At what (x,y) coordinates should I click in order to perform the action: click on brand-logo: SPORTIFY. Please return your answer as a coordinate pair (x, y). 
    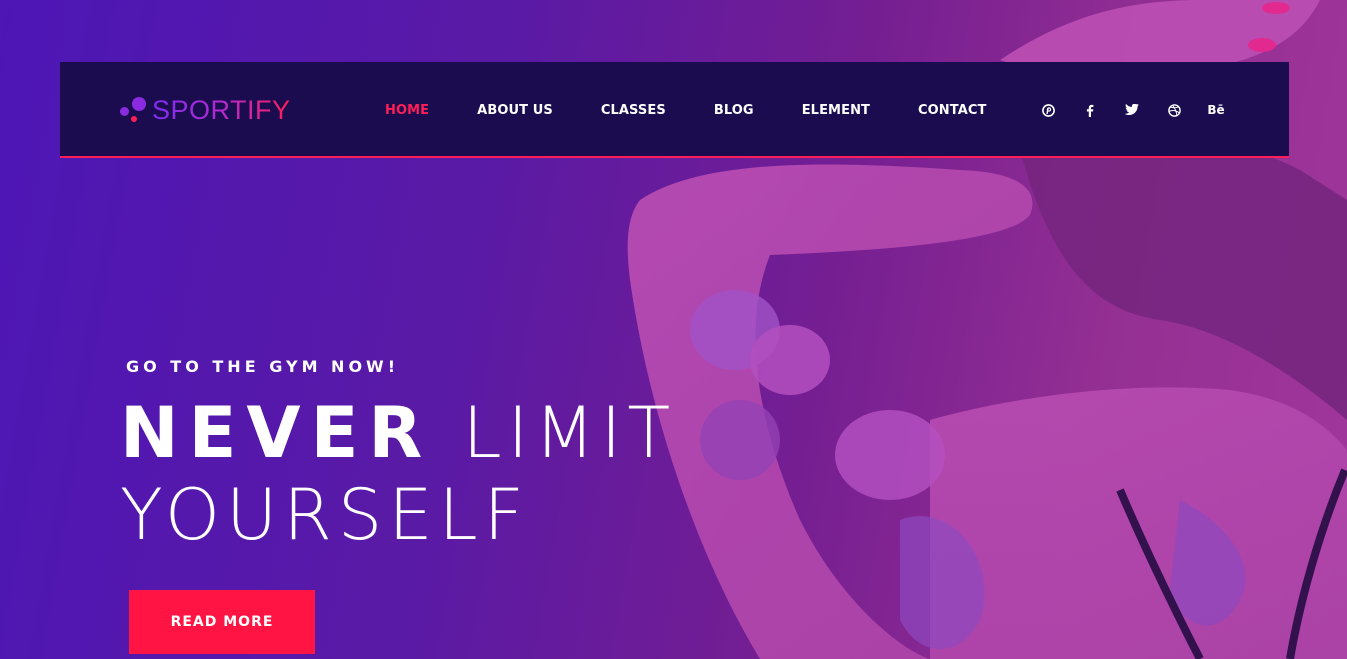
    Looking at the image, I should click on (205, 110).